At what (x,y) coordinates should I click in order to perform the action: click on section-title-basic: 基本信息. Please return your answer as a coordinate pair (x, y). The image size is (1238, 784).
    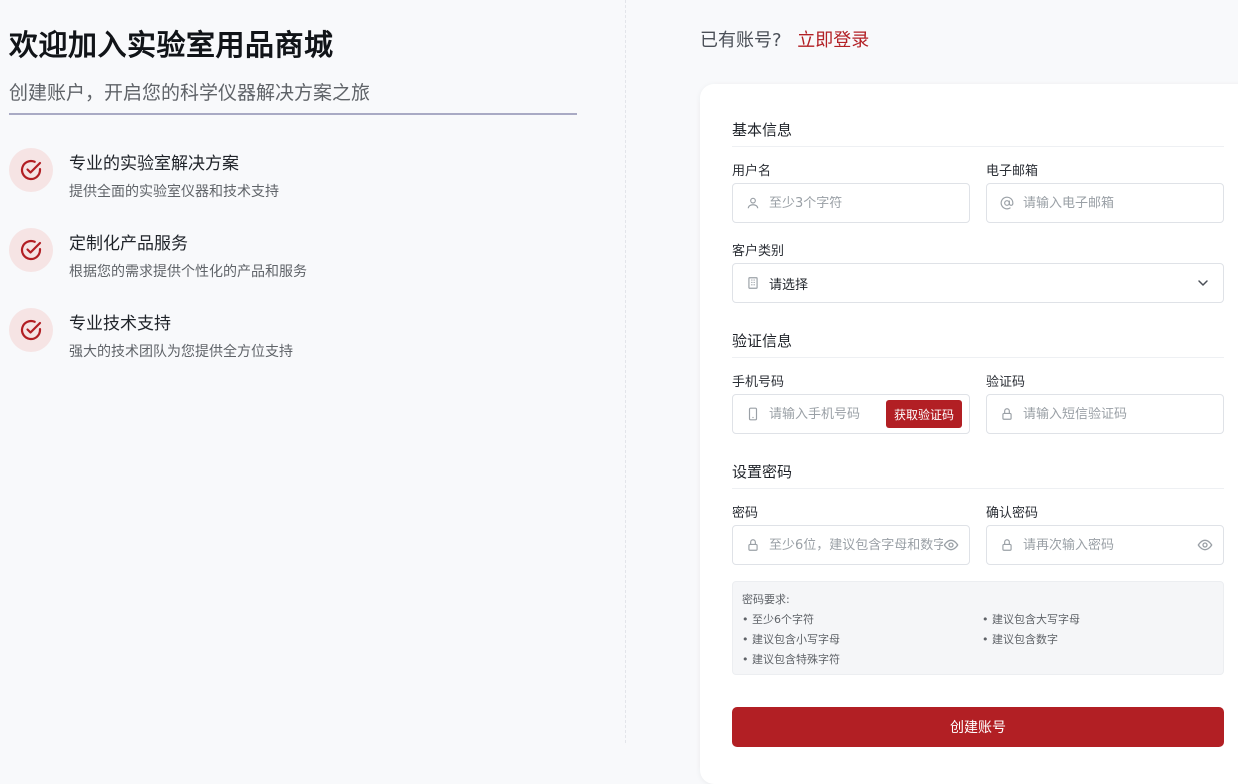
    Looking at the image, I should click on (762, 130).